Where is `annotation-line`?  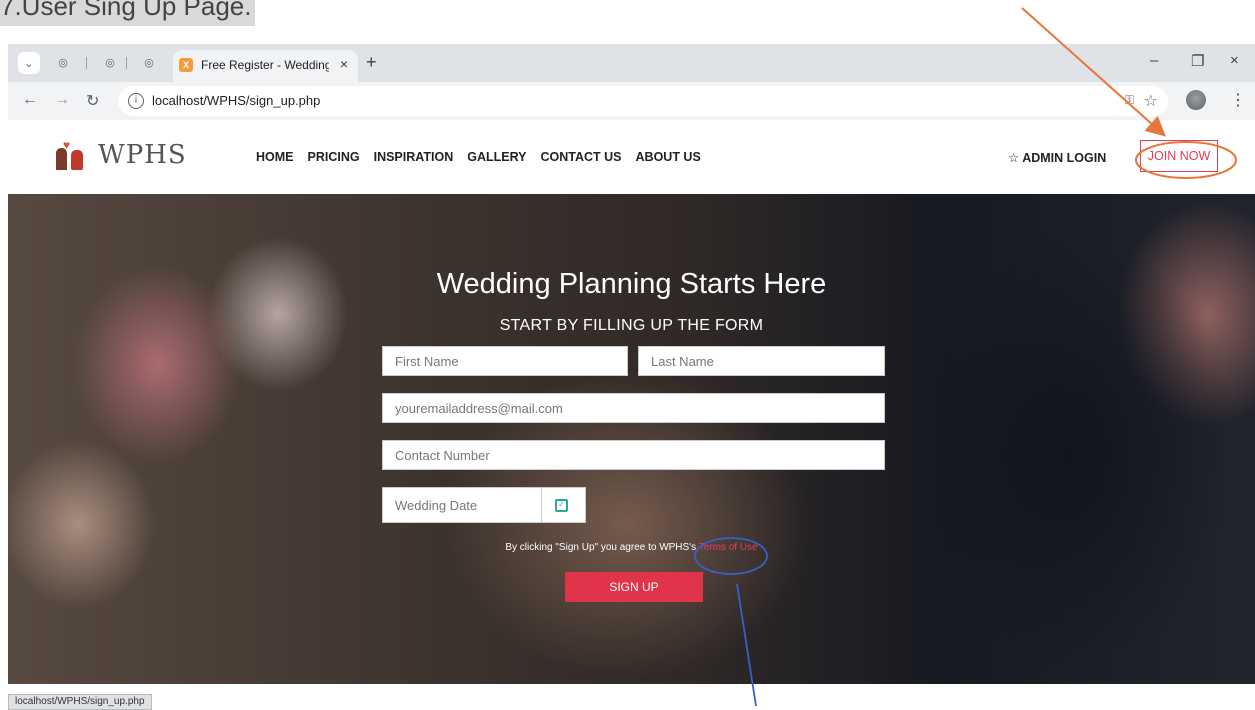 annotation-line is located at coordinates (746, 644).